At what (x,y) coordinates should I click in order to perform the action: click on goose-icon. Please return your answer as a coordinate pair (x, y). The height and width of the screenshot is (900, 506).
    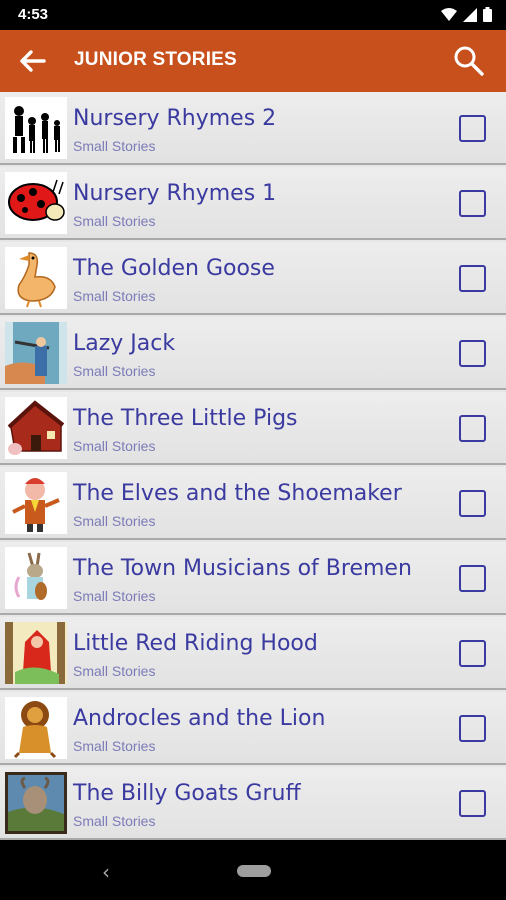
    Looking at the image, I should click on (36, 278).